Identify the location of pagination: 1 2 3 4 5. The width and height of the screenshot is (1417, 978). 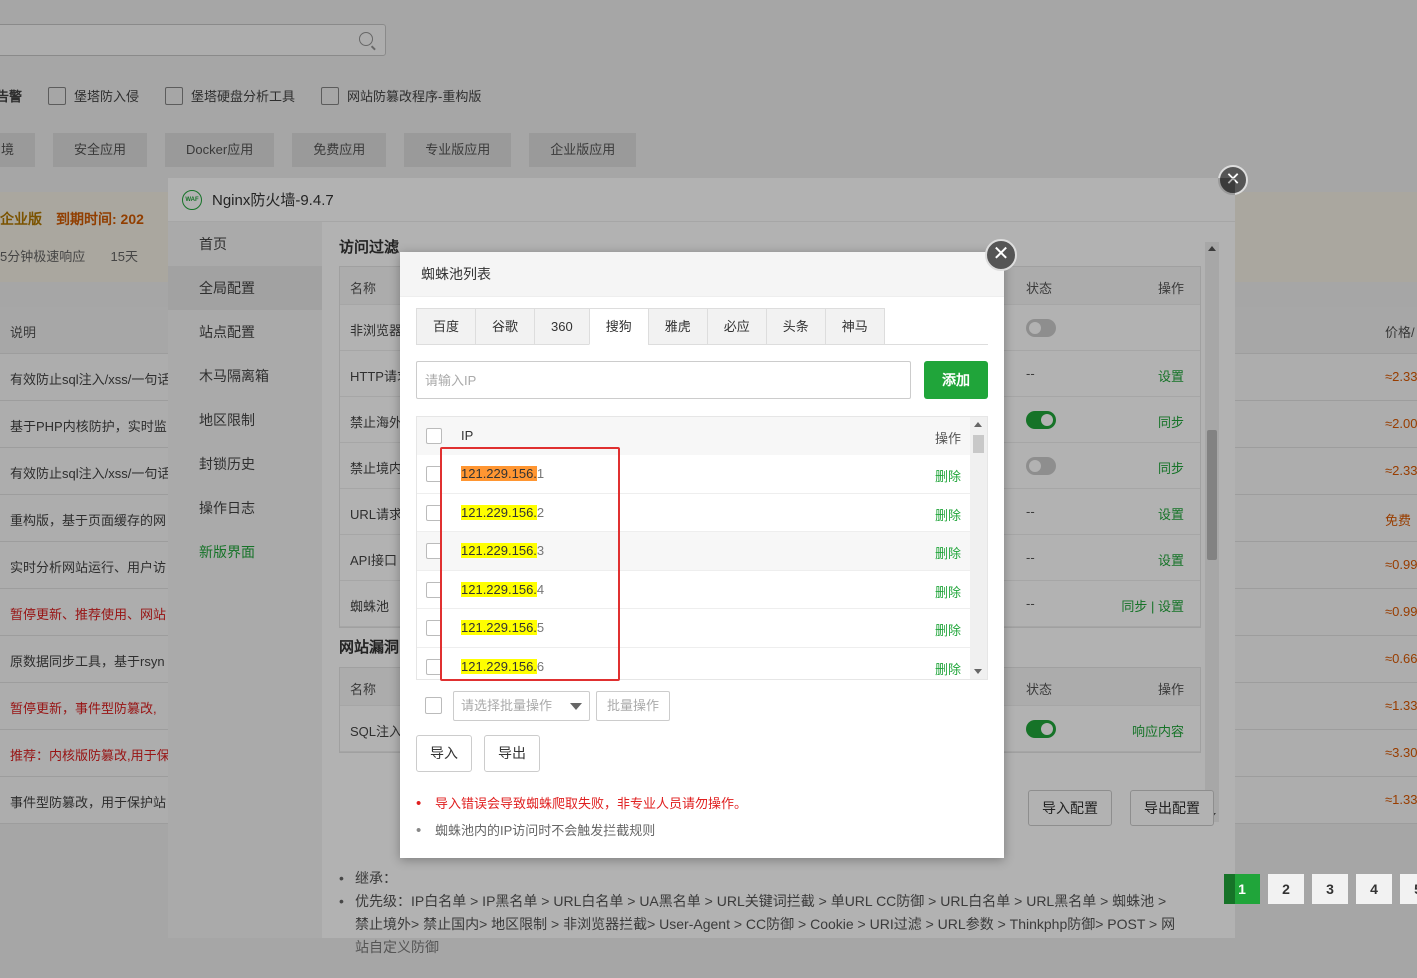
(1320, 889).